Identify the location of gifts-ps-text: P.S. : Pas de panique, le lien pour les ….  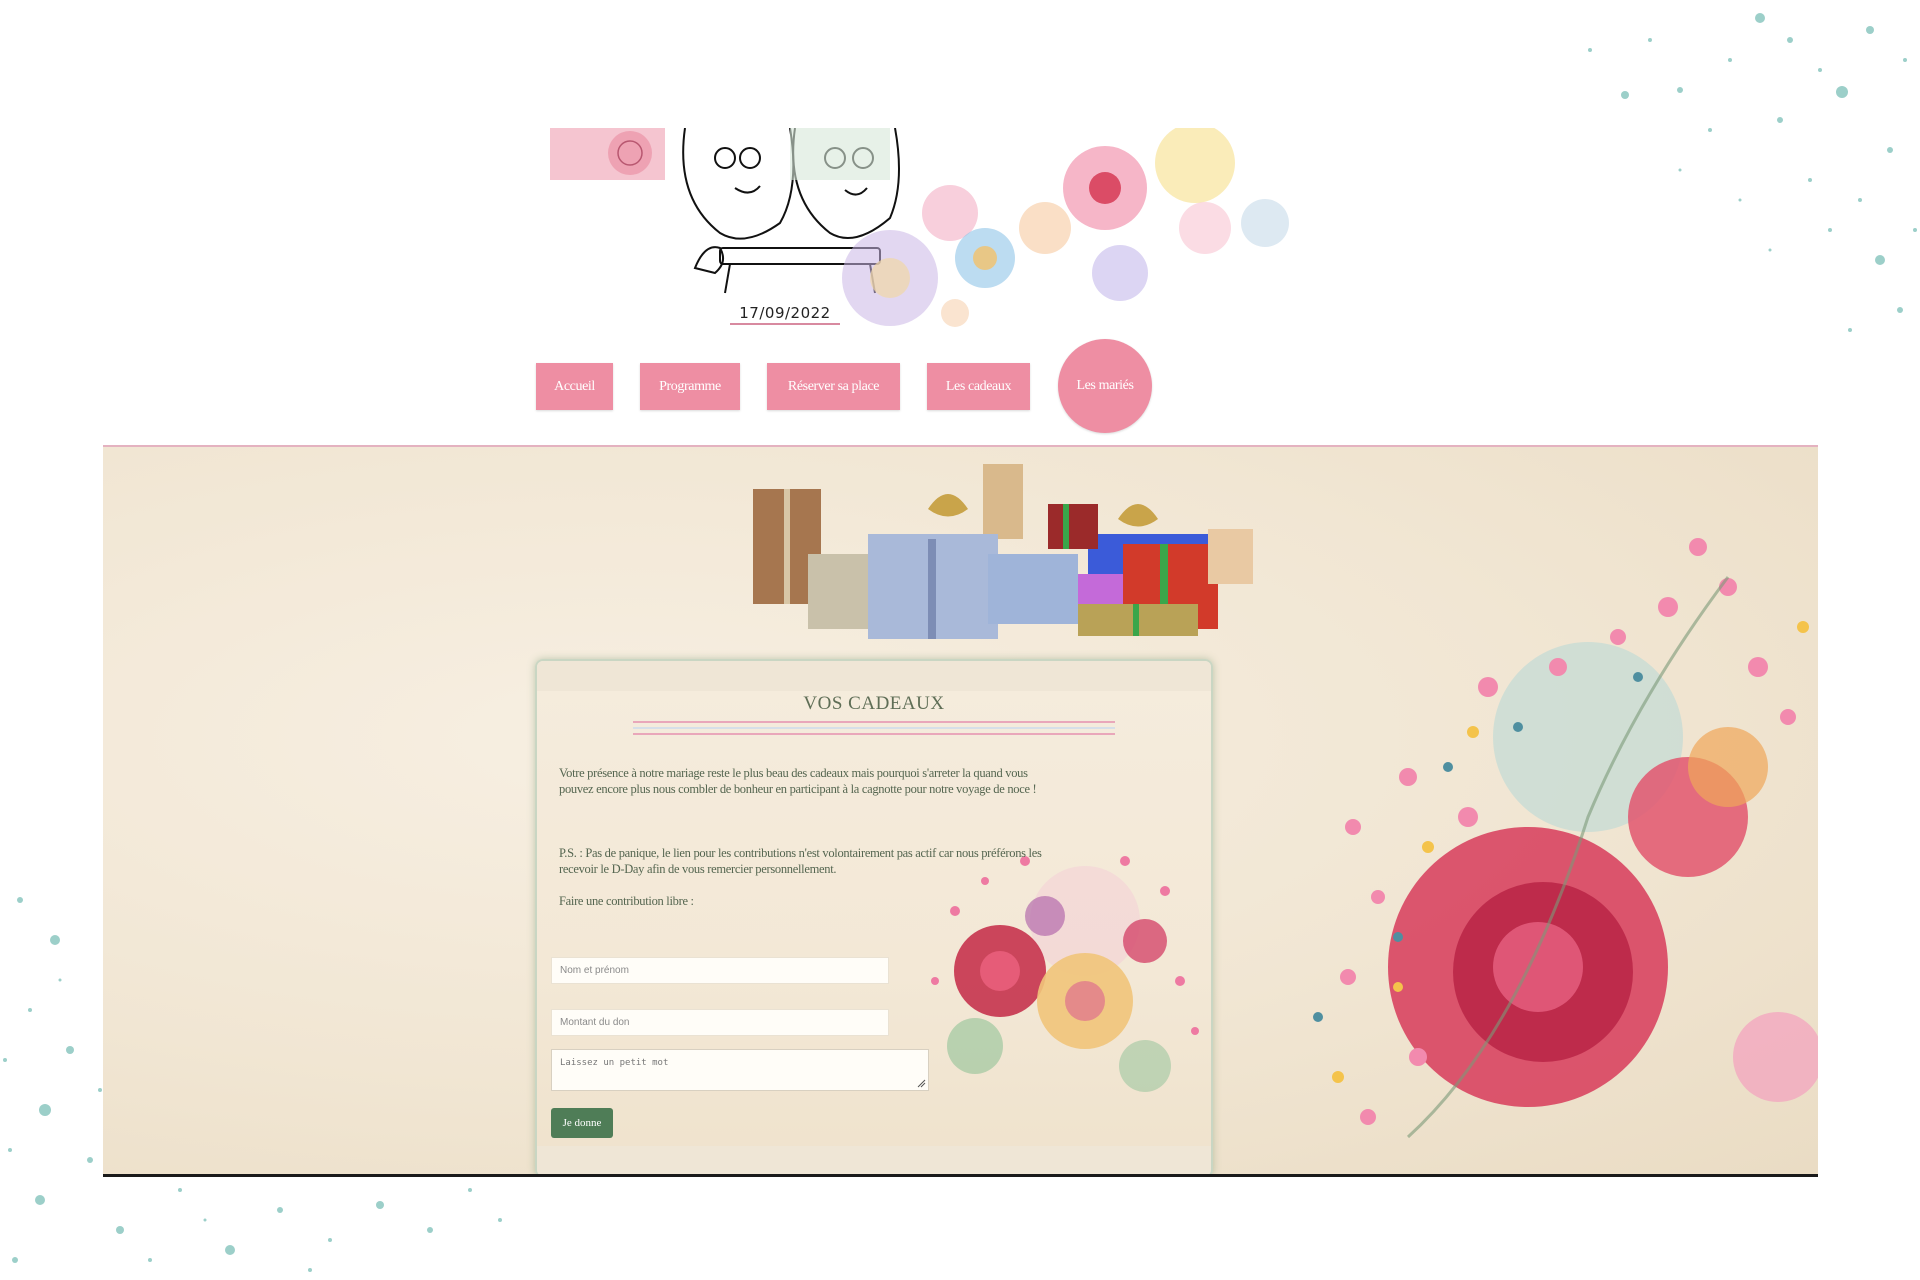
(800, 861).